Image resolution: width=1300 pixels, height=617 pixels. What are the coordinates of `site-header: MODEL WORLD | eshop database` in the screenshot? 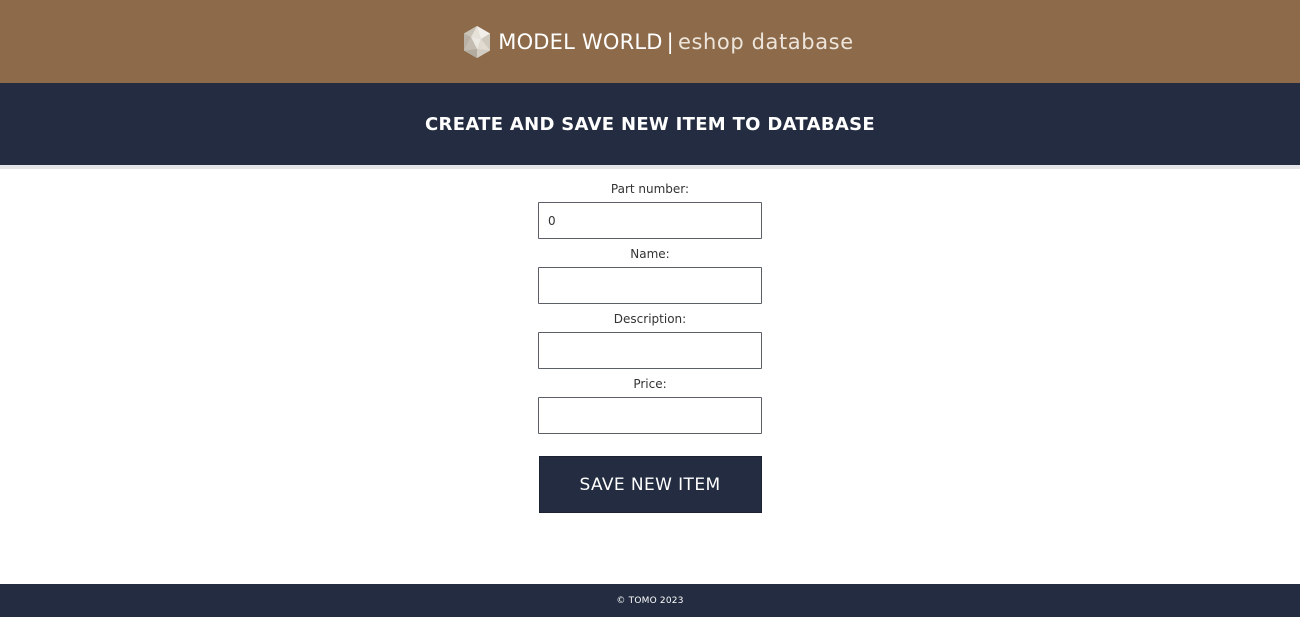 It's located at (650, 41).